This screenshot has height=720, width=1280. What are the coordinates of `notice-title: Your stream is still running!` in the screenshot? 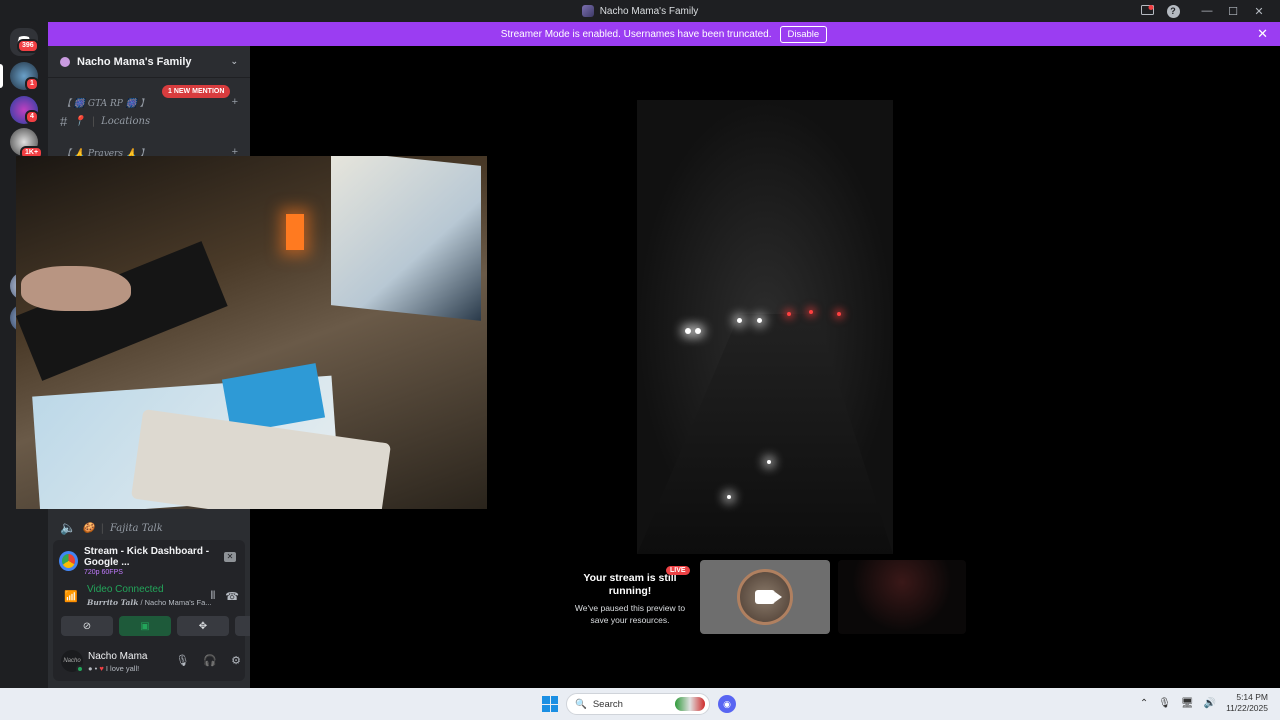 It's located at (630, 584).